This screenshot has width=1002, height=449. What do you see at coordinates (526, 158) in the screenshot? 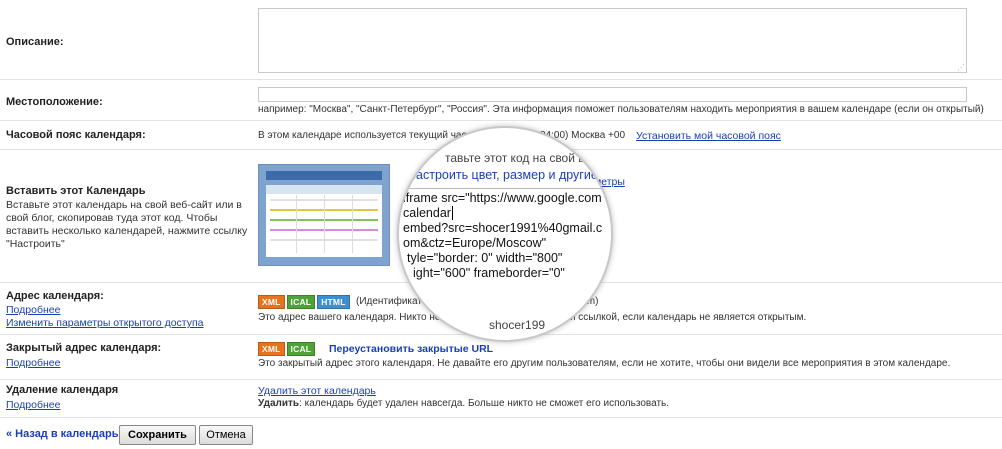
I see `embed-instruction-text: тавьте этот код на свой веб-с` at bounding box center [526, 158].